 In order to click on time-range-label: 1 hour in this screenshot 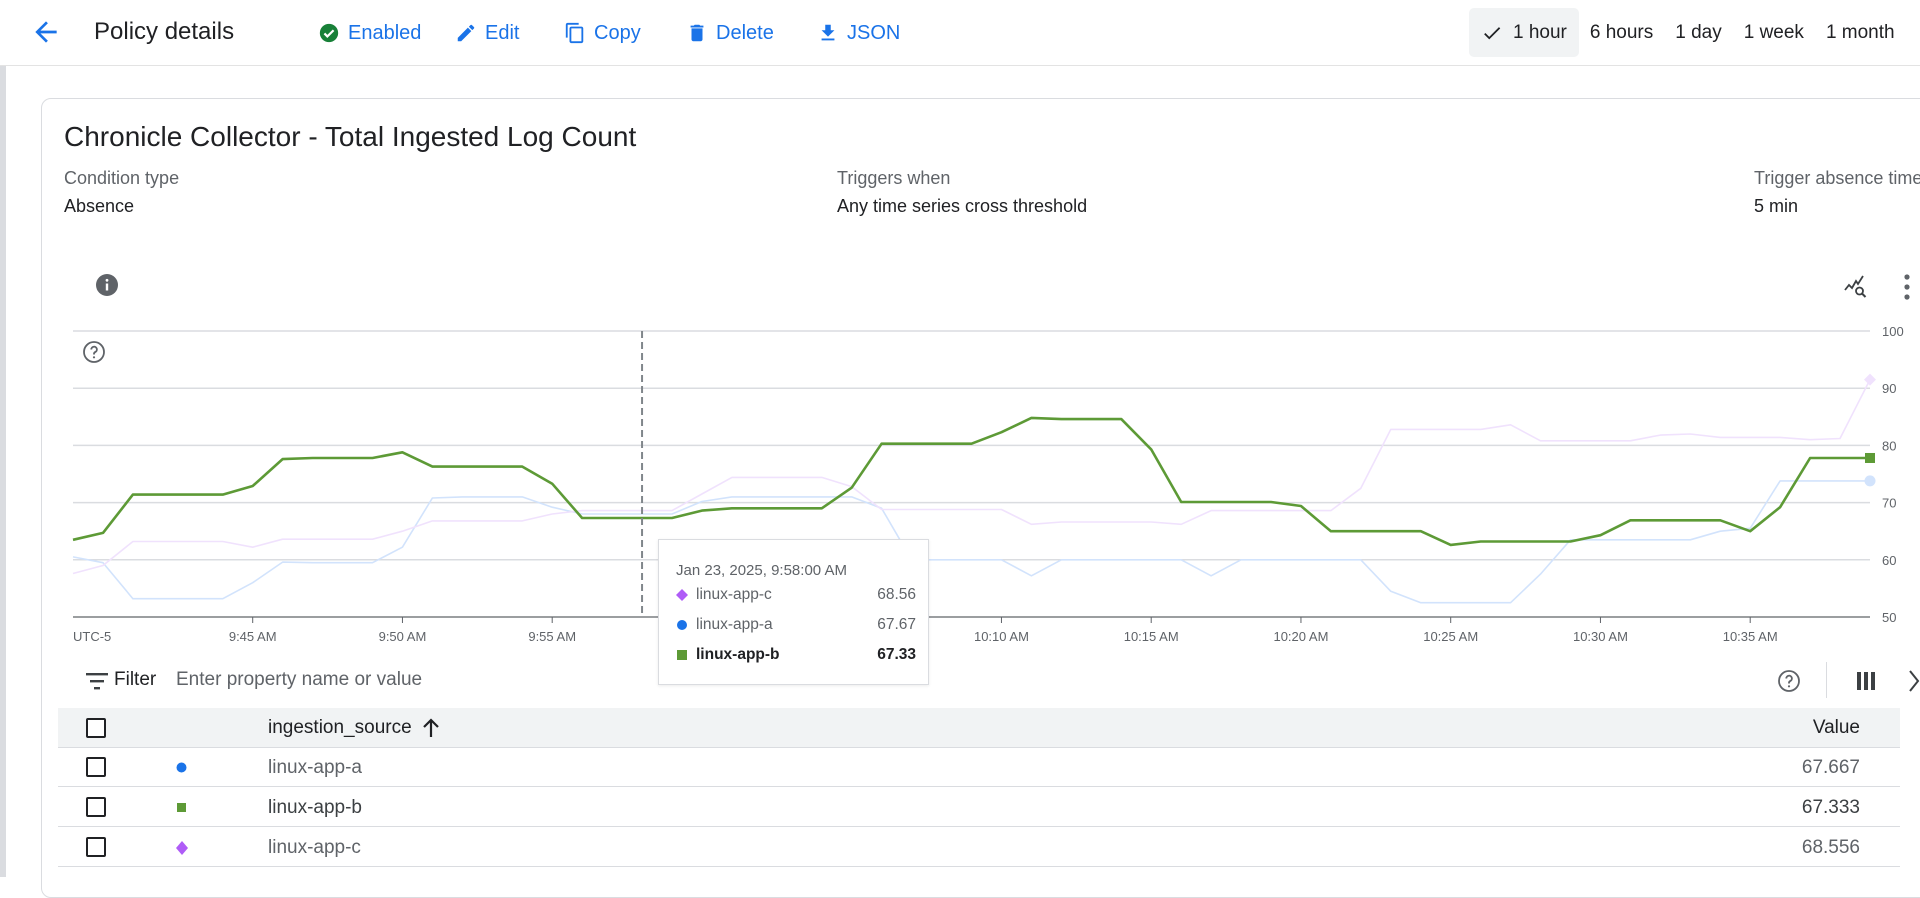, I will do `click(1540, 32)`.